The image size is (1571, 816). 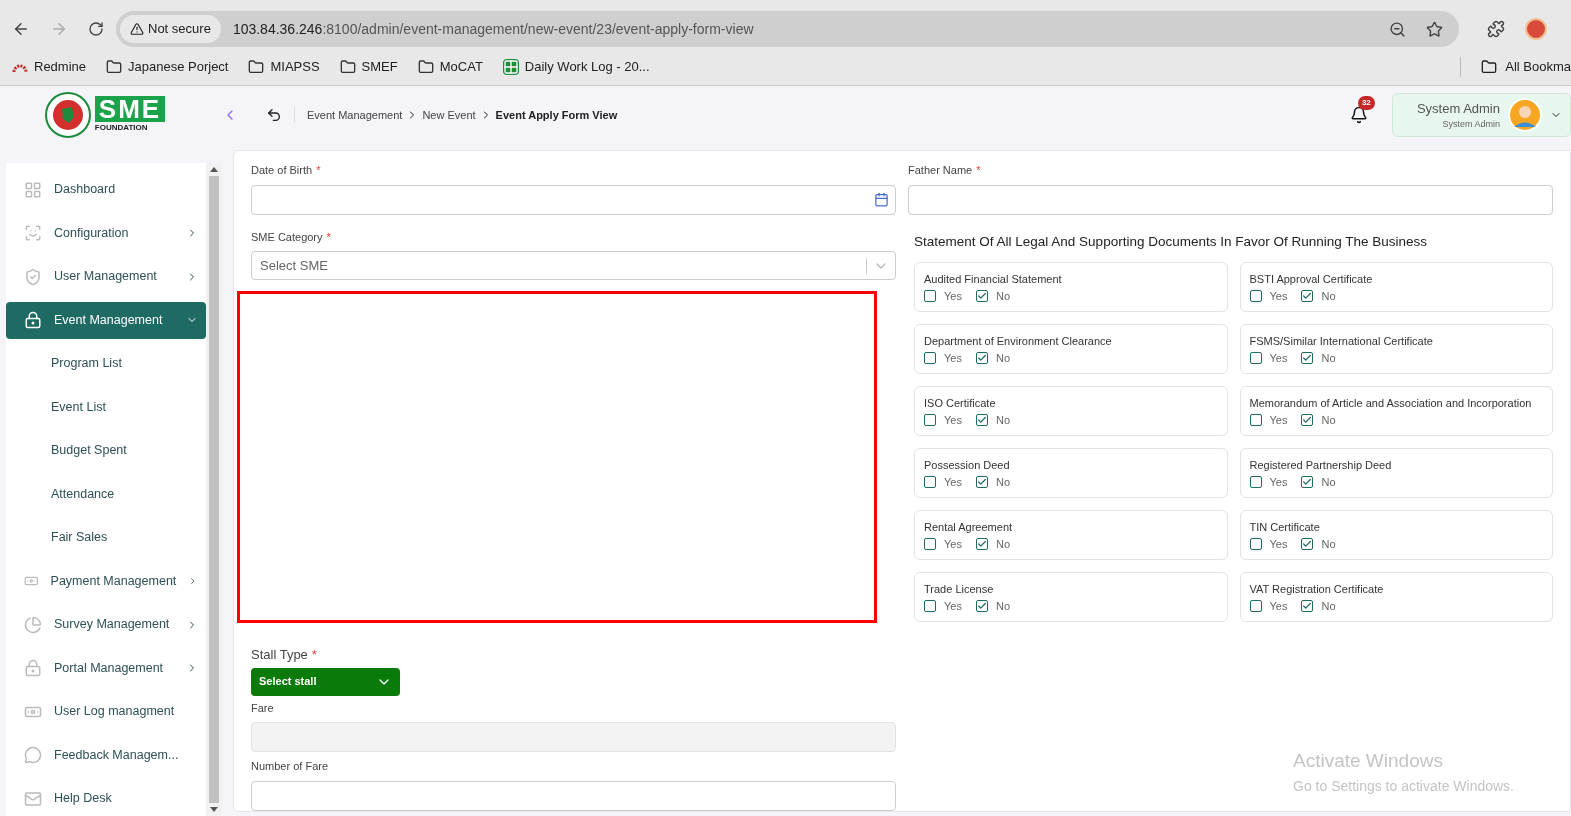 I want to click on field-label: Father Name, so click(x=940, y=170).